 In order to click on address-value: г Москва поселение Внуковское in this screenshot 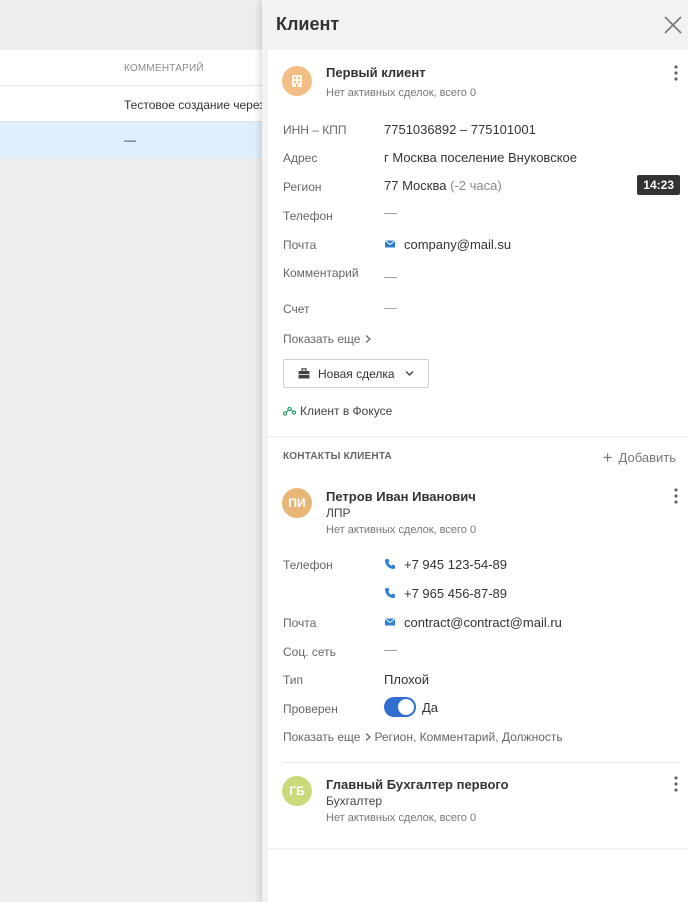, I will do `click(480, 157)`.